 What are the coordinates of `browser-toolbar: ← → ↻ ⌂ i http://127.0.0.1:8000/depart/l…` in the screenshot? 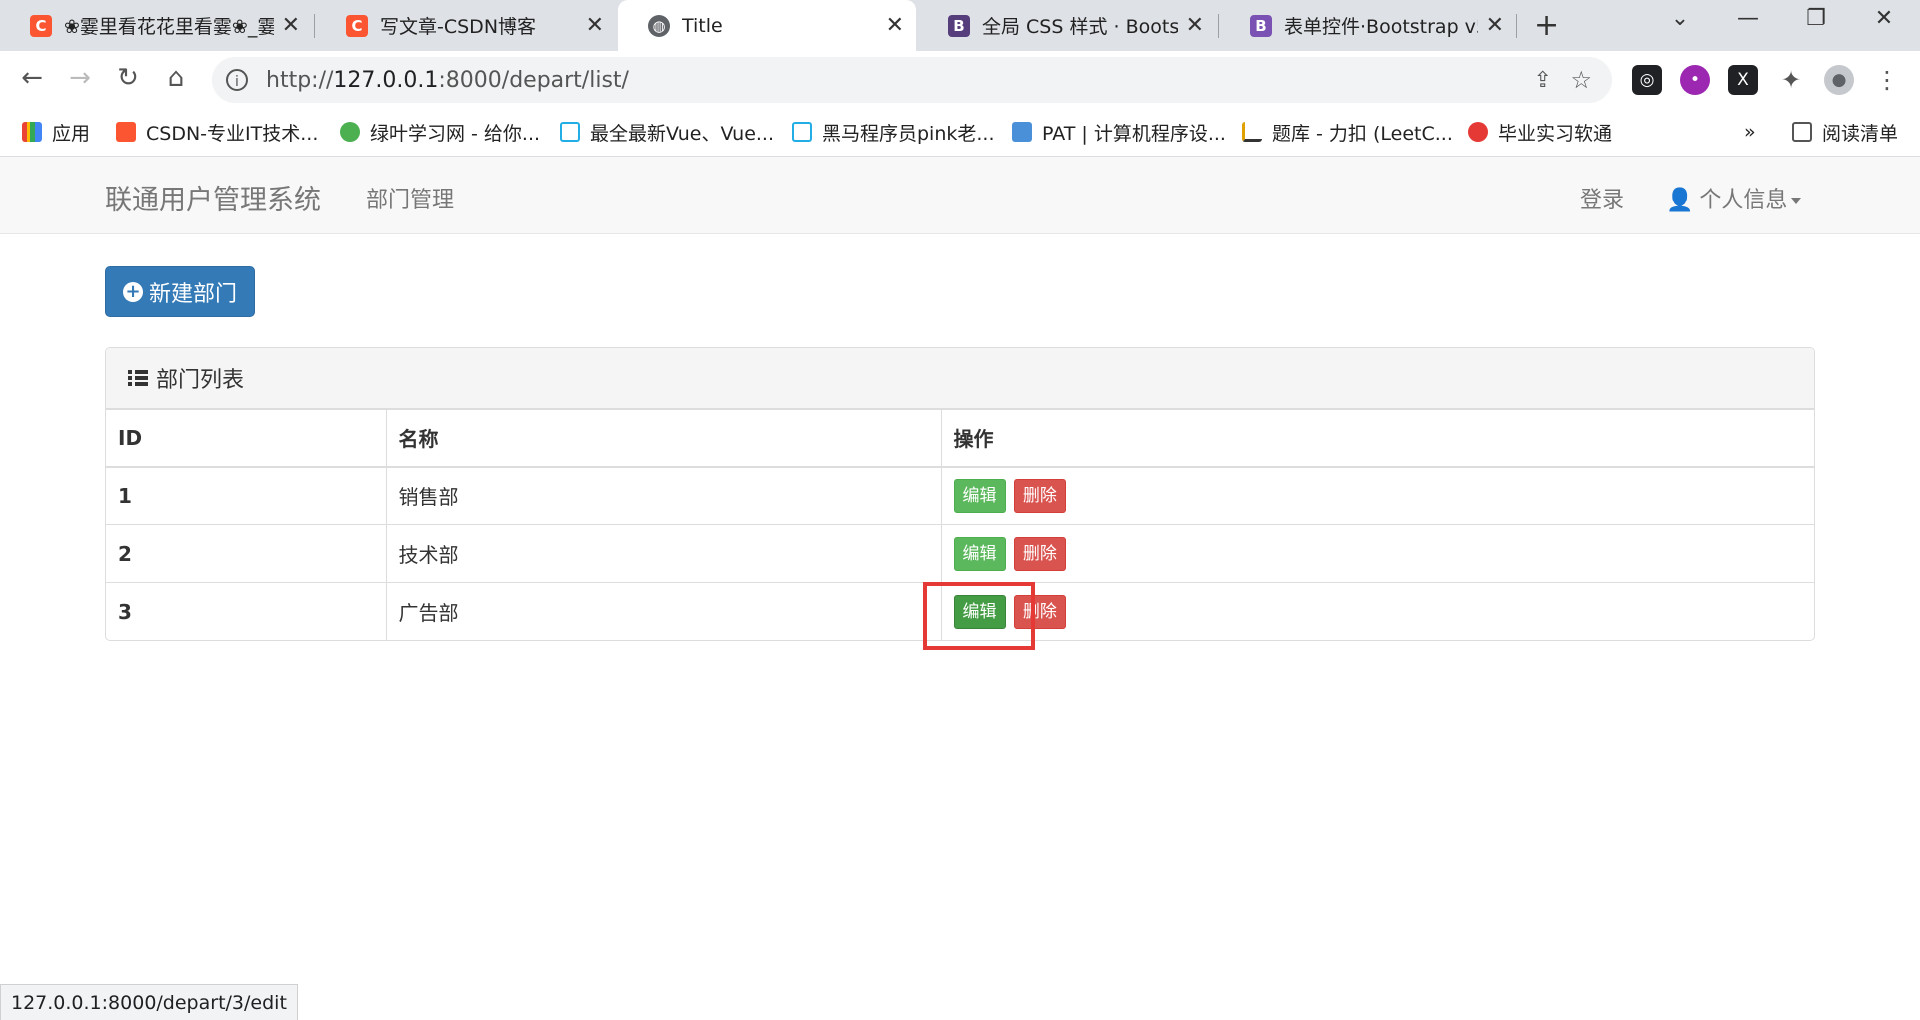 It's located at (960, 80).